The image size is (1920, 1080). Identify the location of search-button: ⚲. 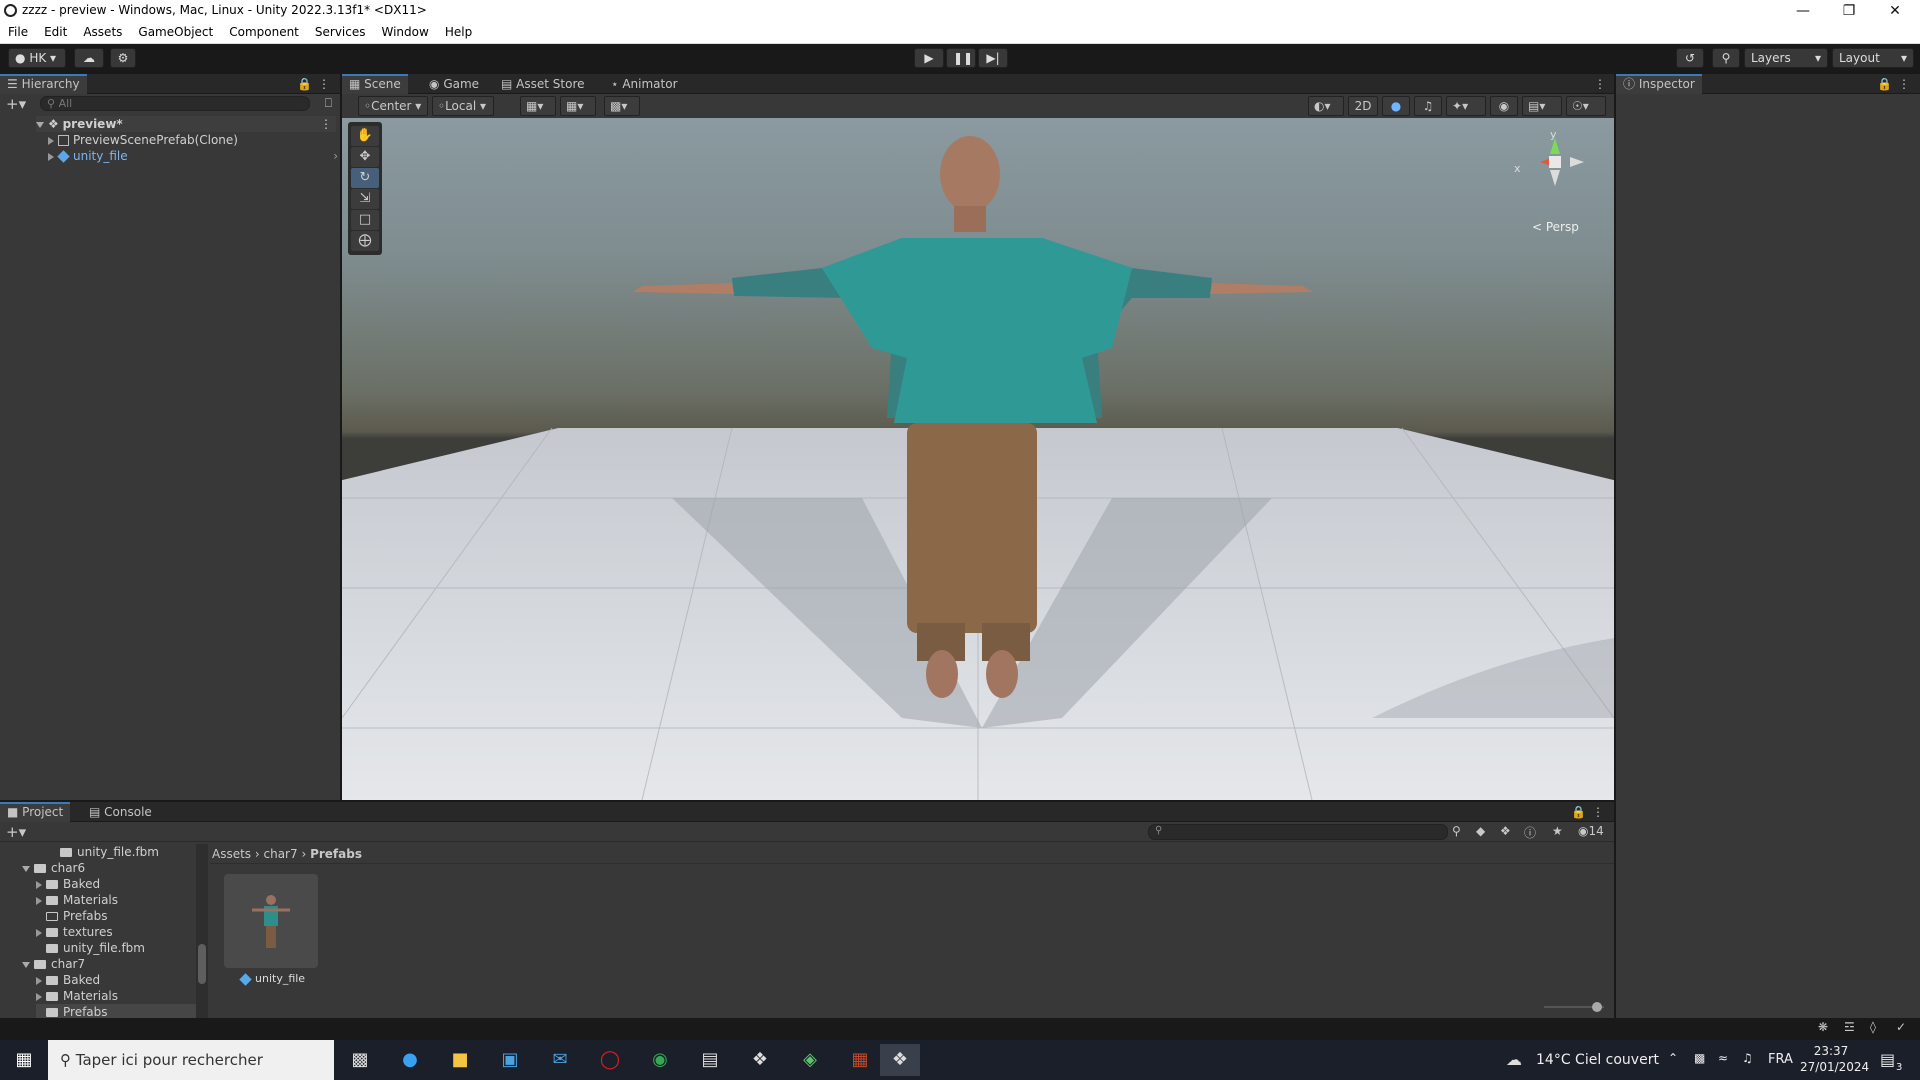
(1726, 58).